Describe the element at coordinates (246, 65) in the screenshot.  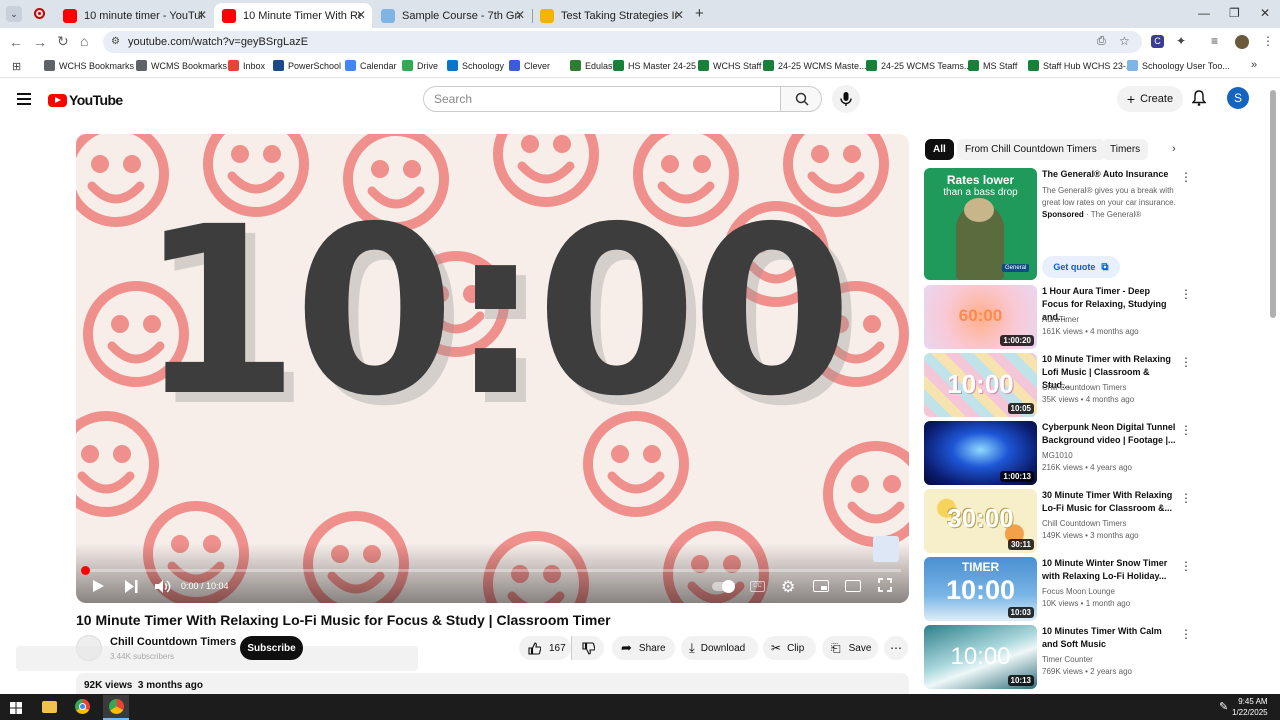
I see `bookmark-item: Inbox` at that location.